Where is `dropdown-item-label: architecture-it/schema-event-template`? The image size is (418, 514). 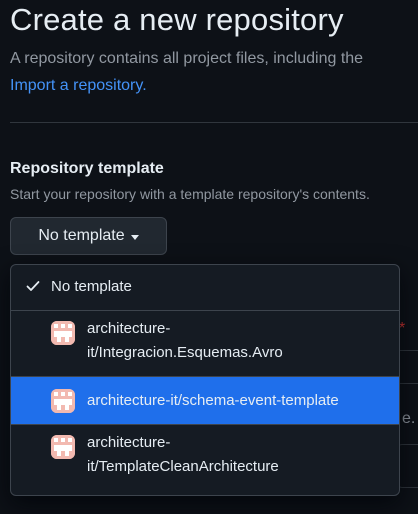 dropdown-item-label: architecture-it/schema-event-template is located at coordinates (213, 400).